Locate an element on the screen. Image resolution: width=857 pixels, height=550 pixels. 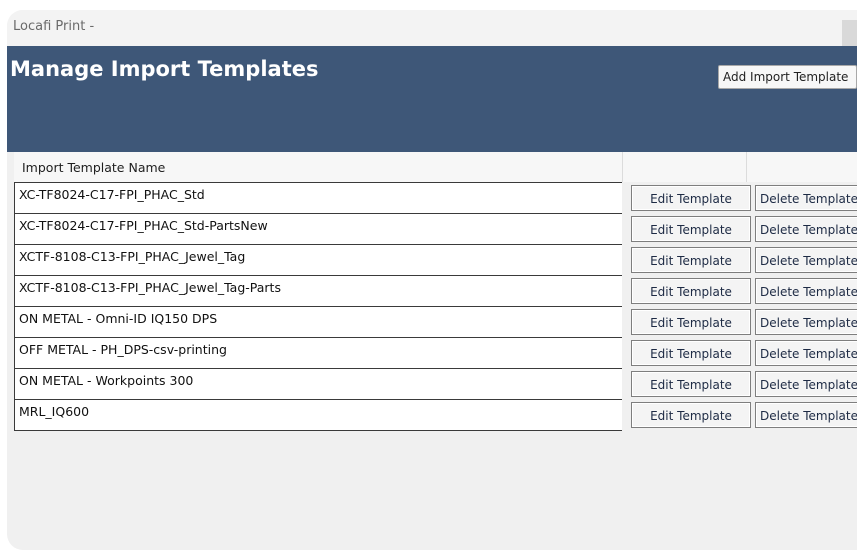
template-name: XC-TF8024-C17-FPI_PHAC_Std-PartsNew is located at coordinates (143, 225).